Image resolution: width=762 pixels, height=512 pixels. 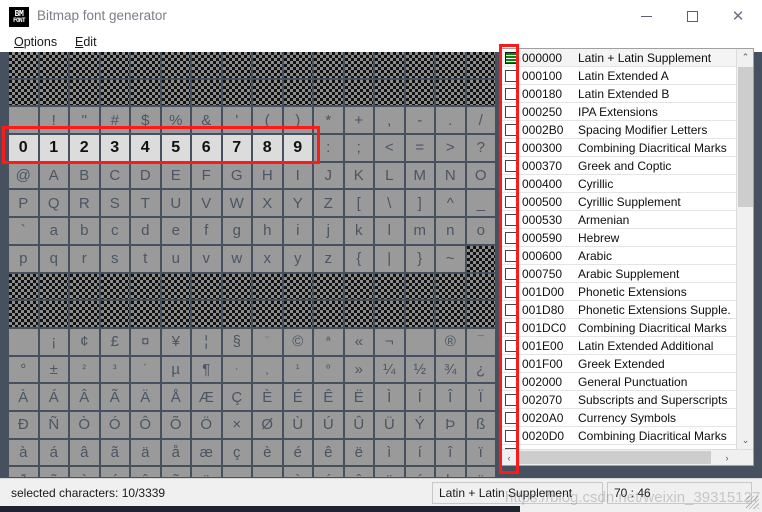 I want to click on char-cell: È, so click(x=268, y=398).